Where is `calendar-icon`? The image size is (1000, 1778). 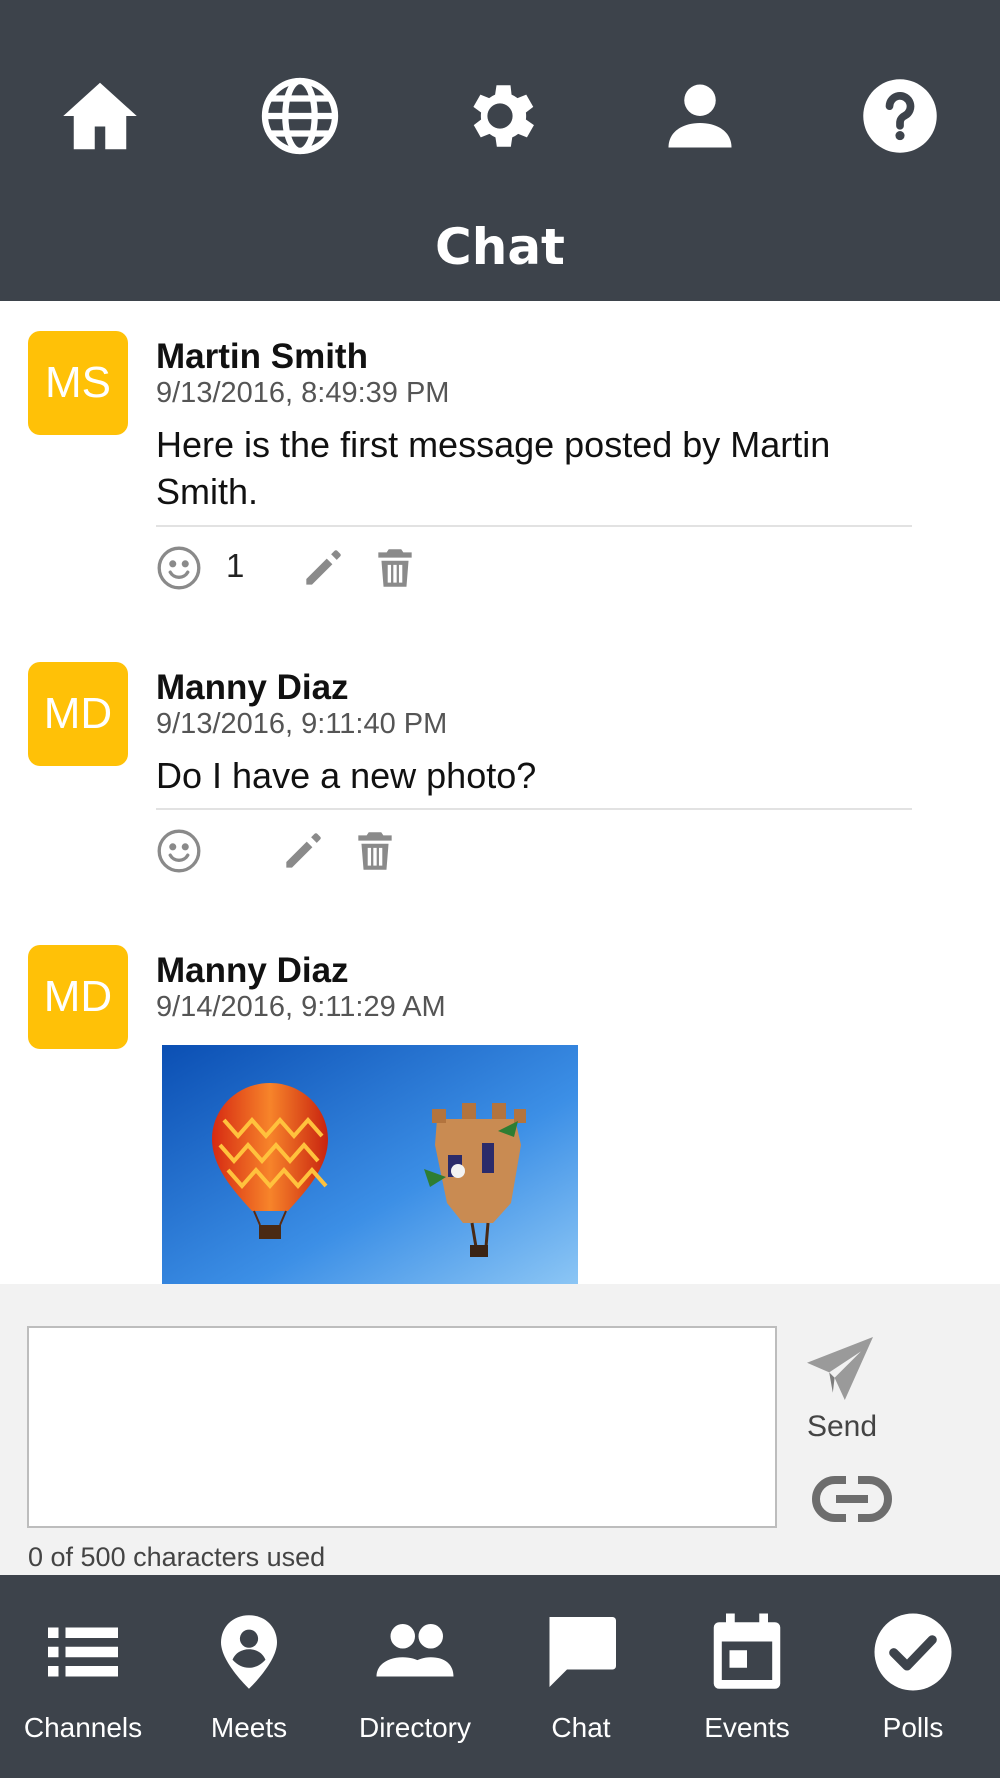
calendar-icon is located at coordinates (747, 1652).